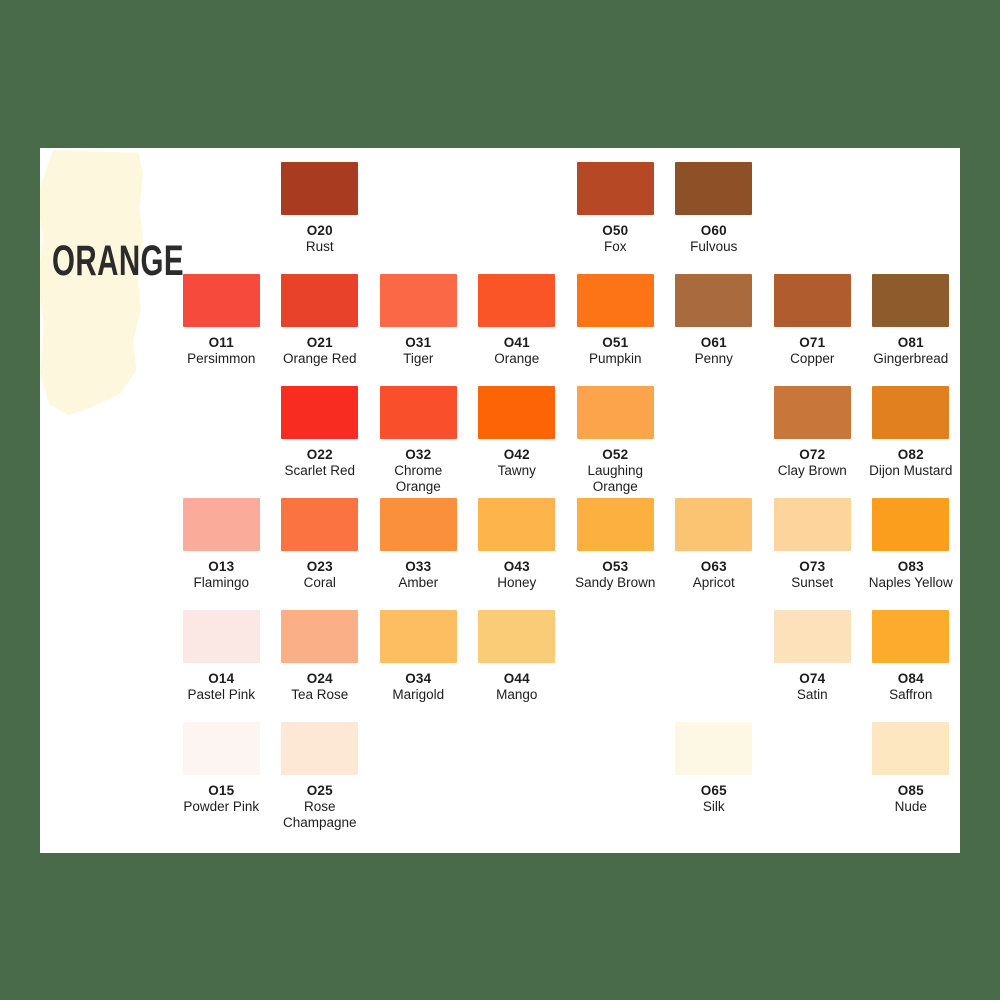 Image resolution: width=1000 pixels, height=1000 pixels. Describe the element at coordinates (812, 666) in the screenshot. I see `swatch-o74: O74 Satin` at that location.